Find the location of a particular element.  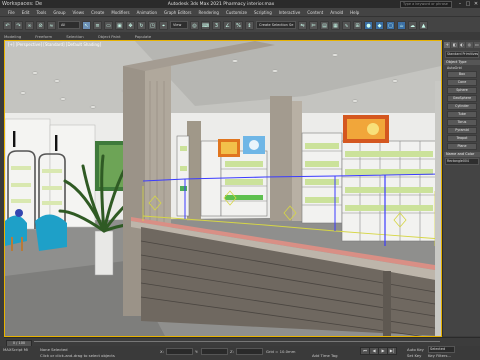

y-coordinate-field is located at coordinates (214, 351).